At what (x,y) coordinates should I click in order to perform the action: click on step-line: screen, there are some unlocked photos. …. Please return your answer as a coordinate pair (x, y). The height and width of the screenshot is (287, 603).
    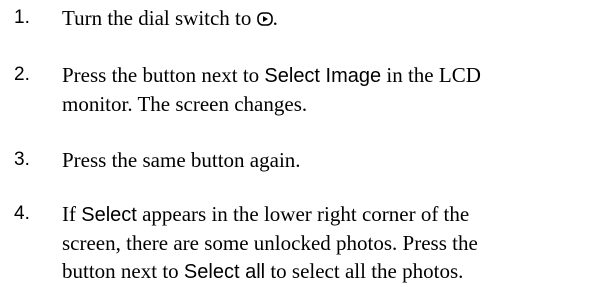
    Looking at the image, I should click on (270, 243).